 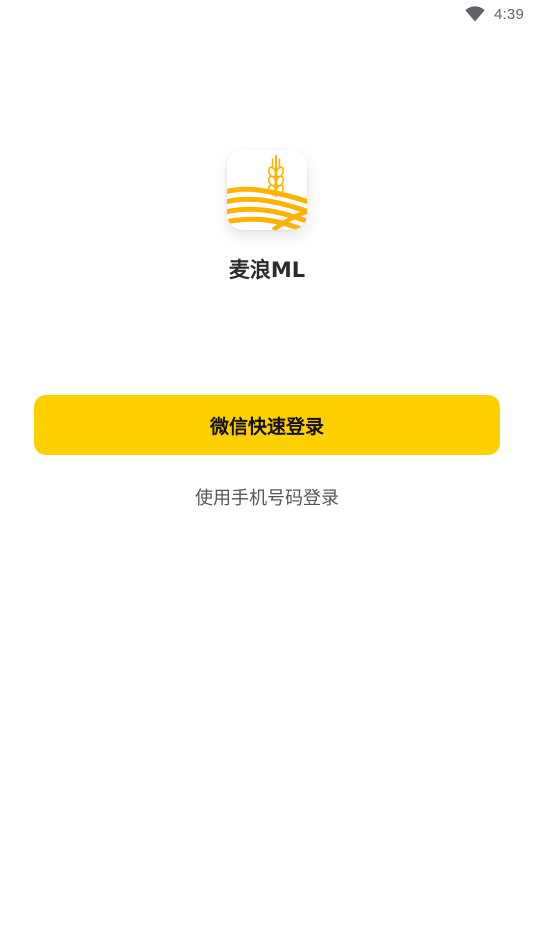 What do you see at coordinates (267, 497) in the screenshot?
I see `phone-login-link: 使用手机号码登录` at bounding box center [267, 497].